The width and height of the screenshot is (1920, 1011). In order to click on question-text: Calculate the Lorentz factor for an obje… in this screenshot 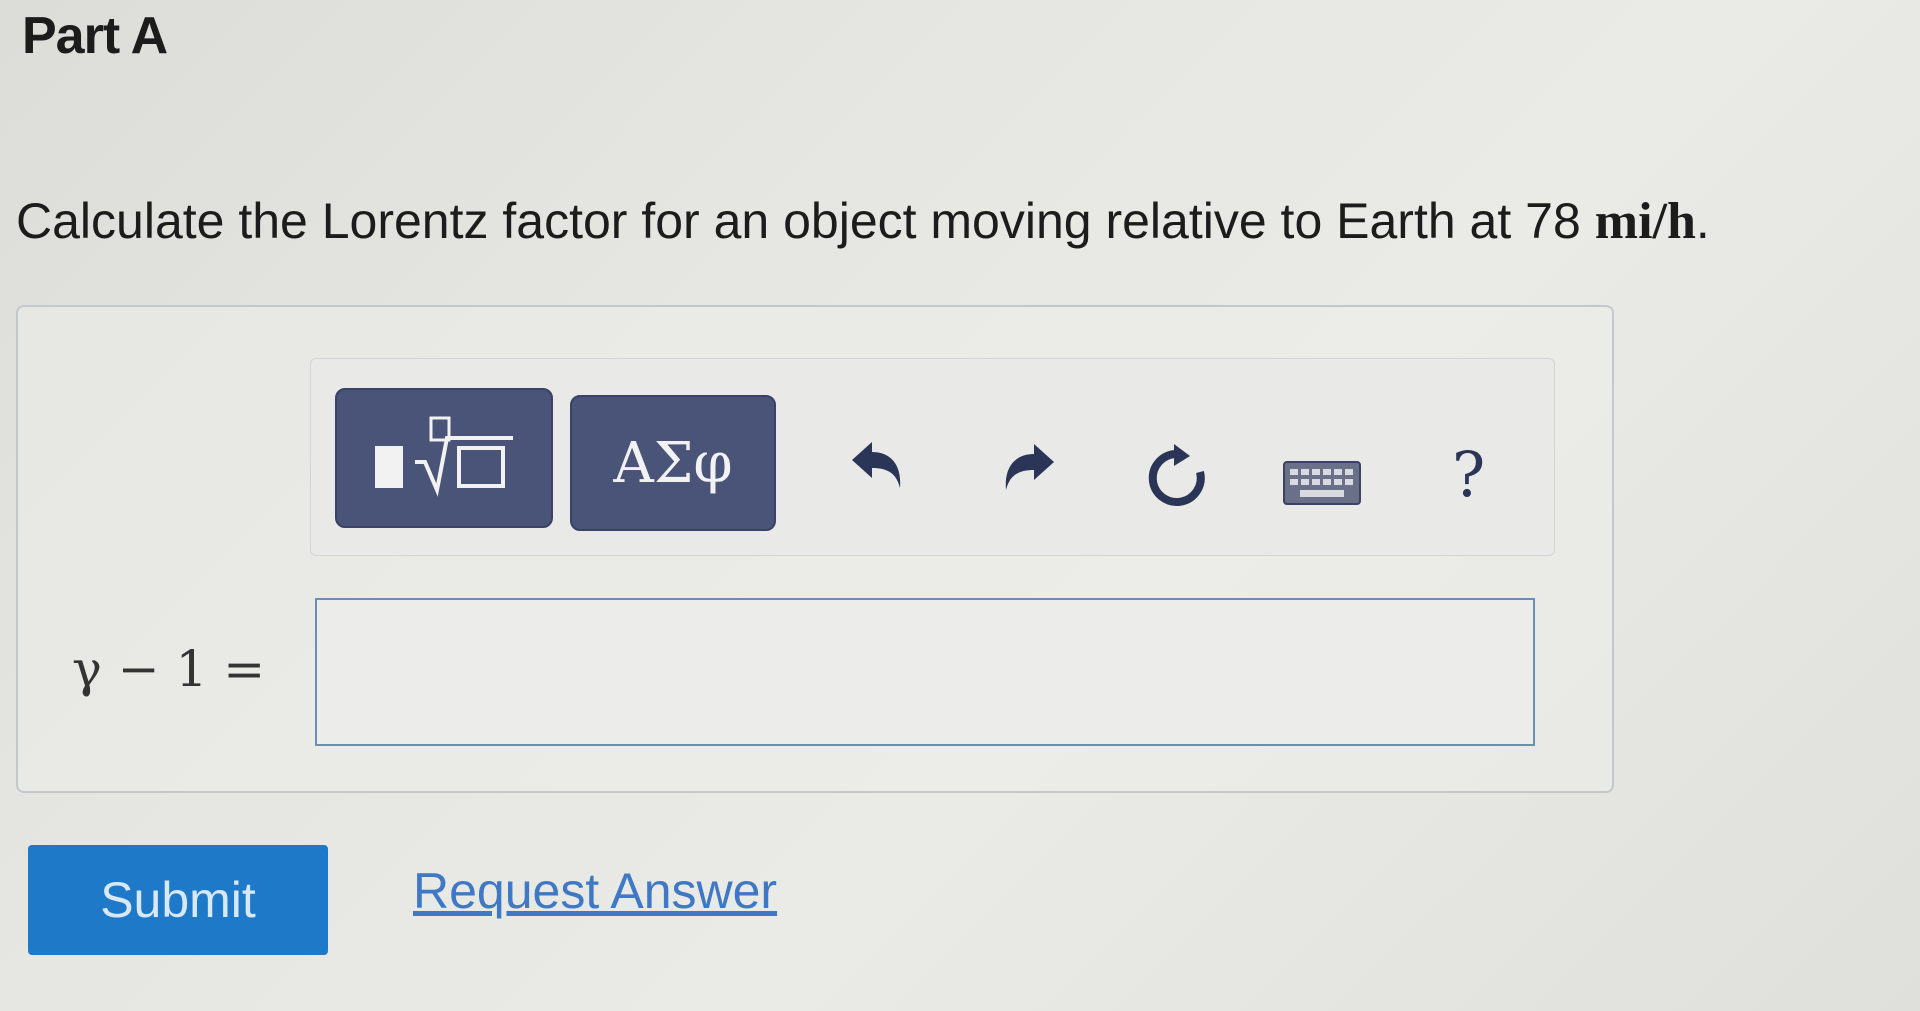, I will do `click(863, 221)`.